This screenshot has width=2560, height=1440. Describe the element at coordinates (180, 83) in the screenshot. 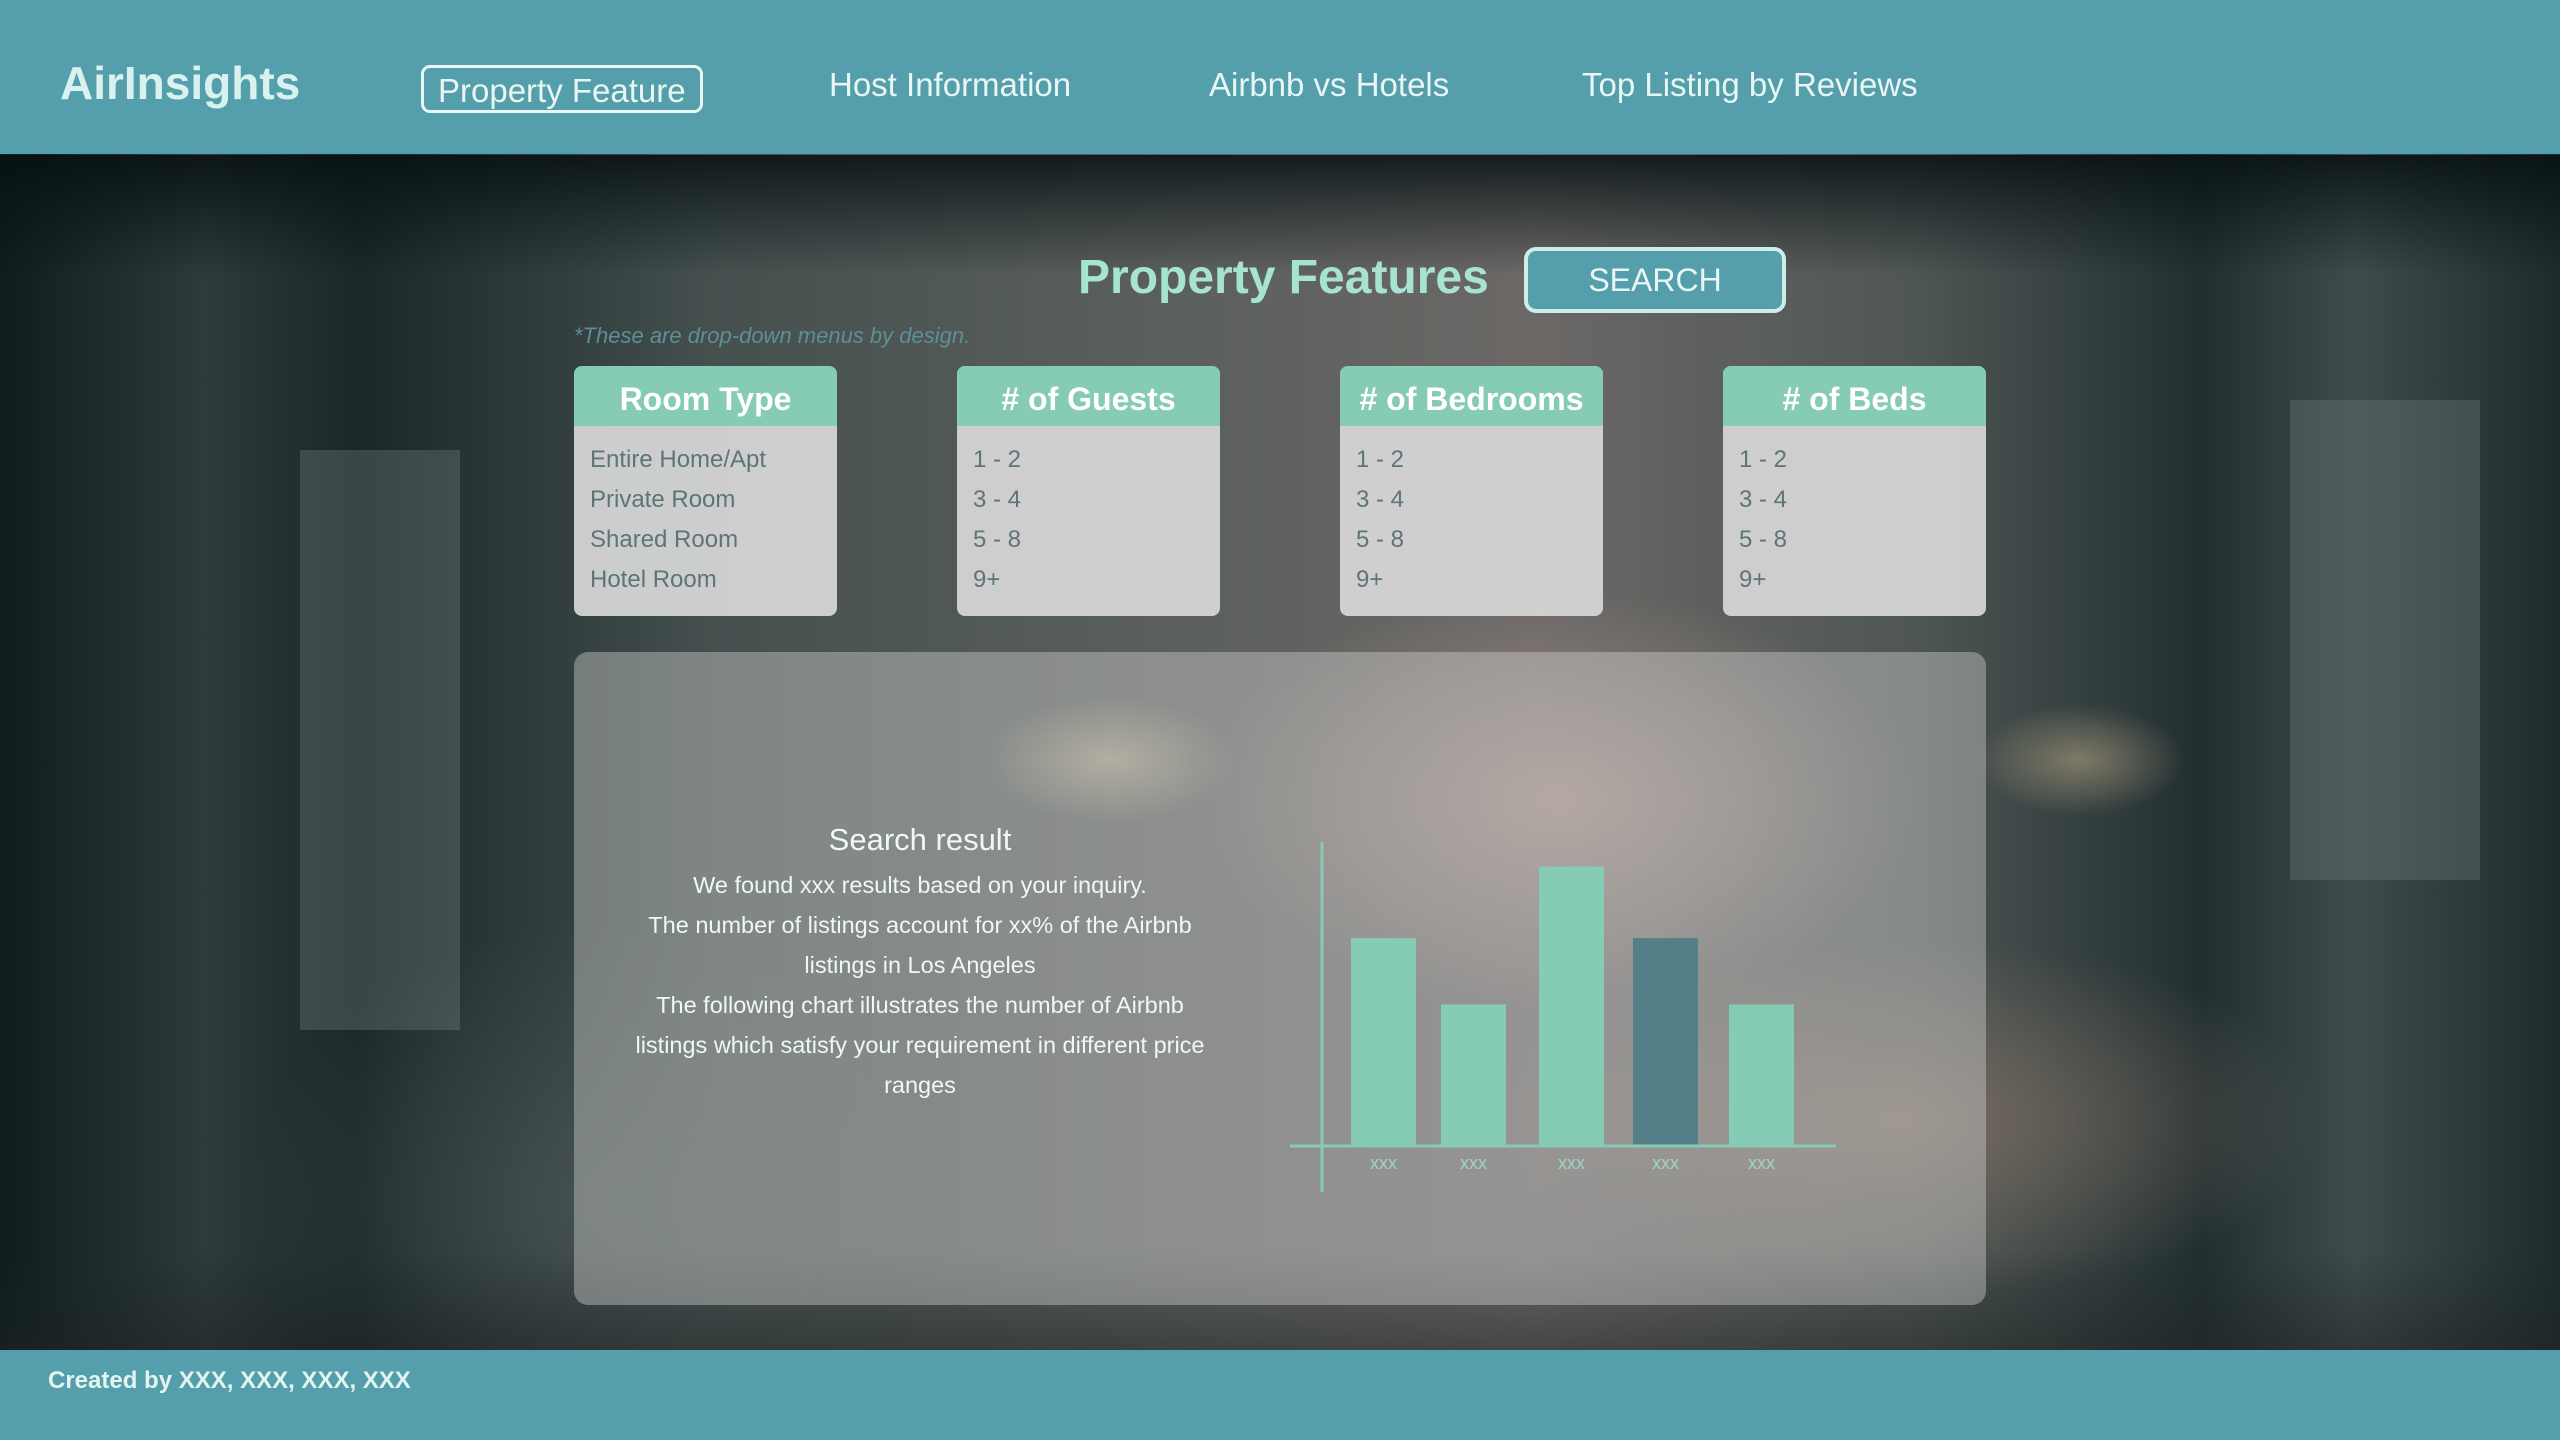

I see `app-logo: AirInsights` at that location.